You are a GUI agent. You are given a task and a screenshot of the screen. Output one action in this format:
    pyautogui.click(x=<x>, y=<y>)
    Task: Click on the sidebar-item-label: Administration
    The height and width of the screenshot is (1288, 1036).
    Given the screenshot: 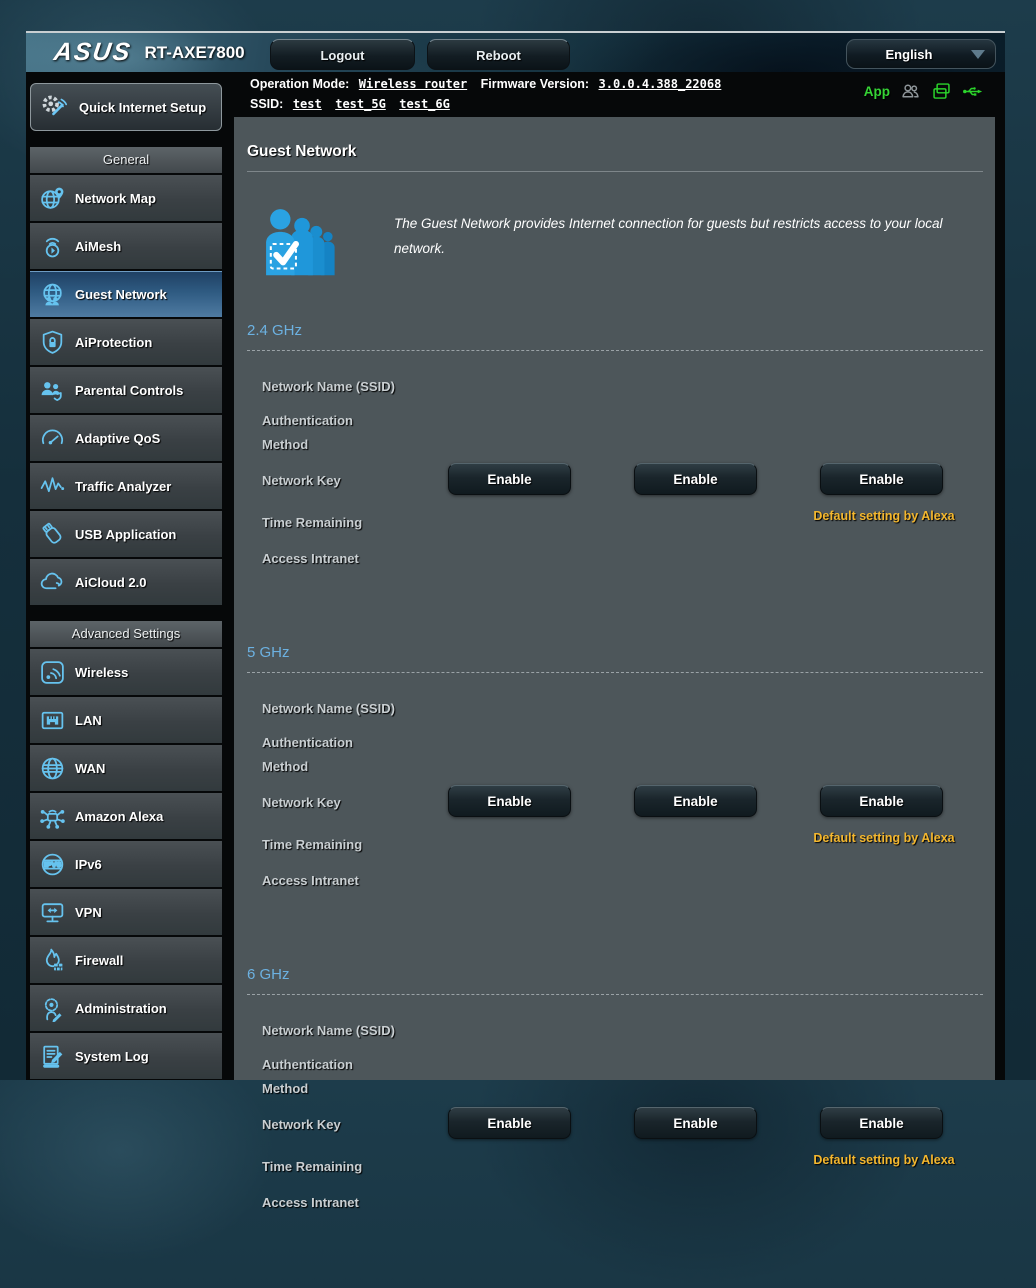 What is the action you would take?
    pyautogui.click(x=121, y=1008)
    